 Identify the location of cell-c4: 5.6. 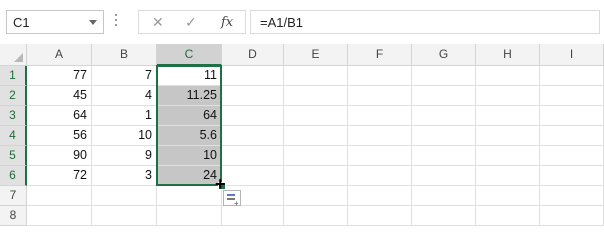
(189, 136).